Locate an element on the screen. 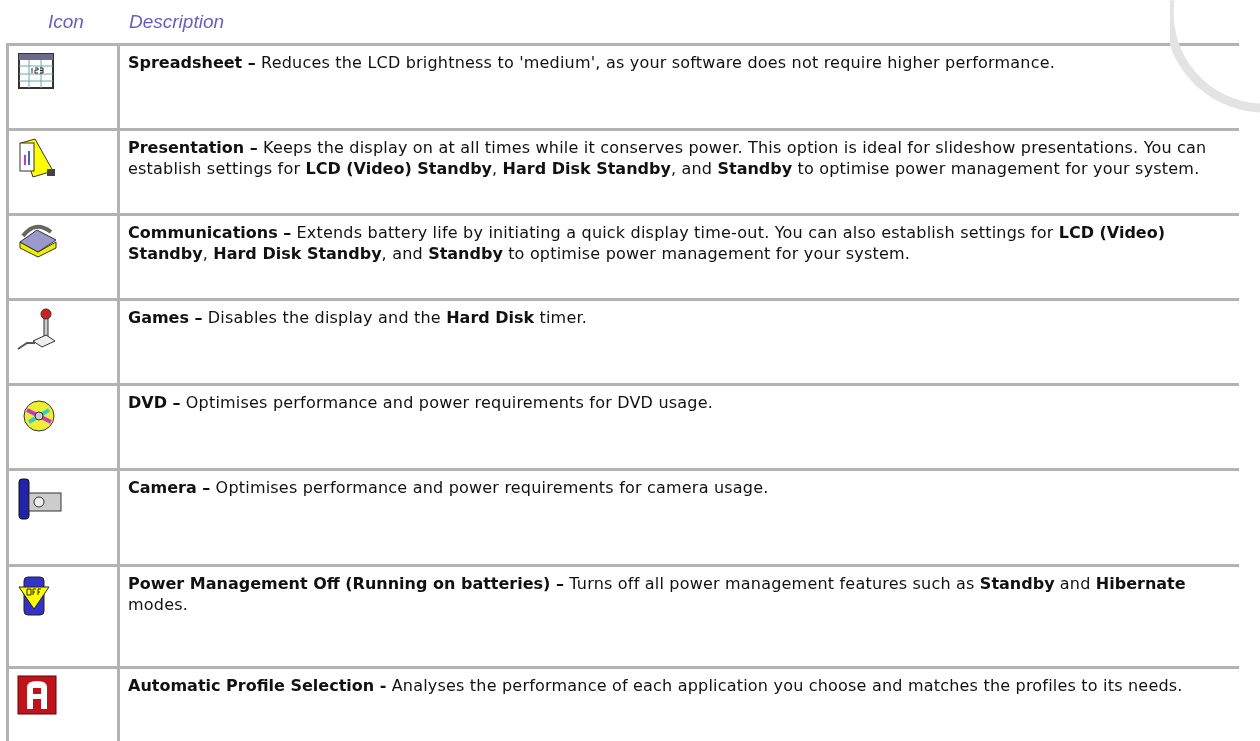 The image size is (1260, 741). projector-icon is located at coordinates (37, 159).